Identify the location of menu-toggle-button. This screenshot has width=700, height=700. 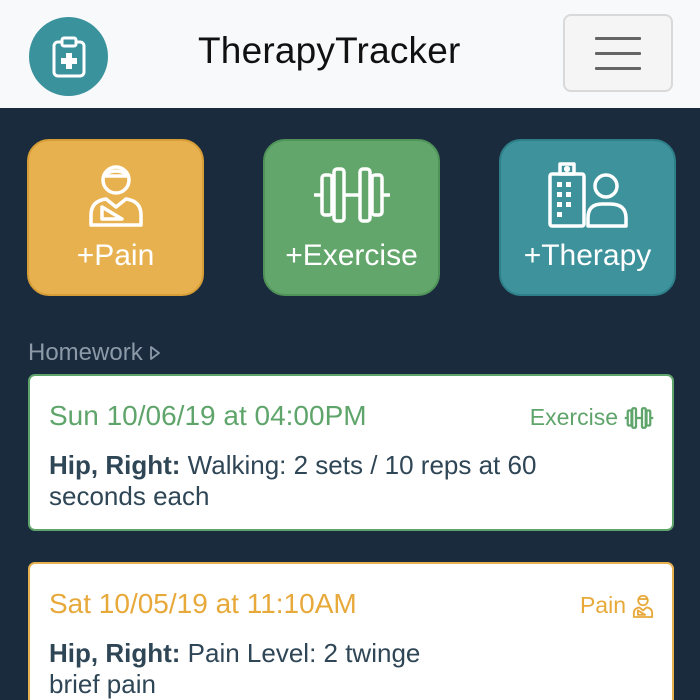
(618, 53).